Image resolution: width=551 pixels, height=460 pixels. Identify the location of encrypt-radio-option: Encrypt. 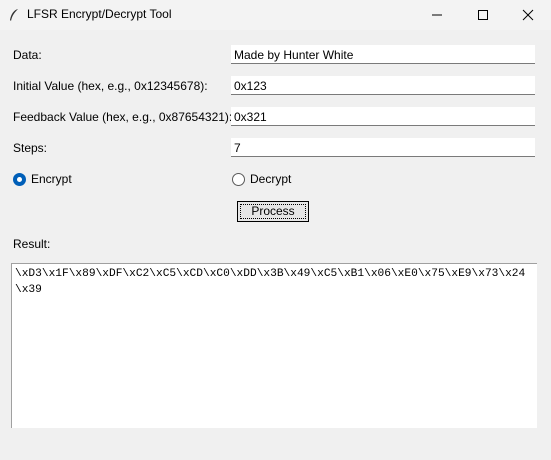
(42, 179).